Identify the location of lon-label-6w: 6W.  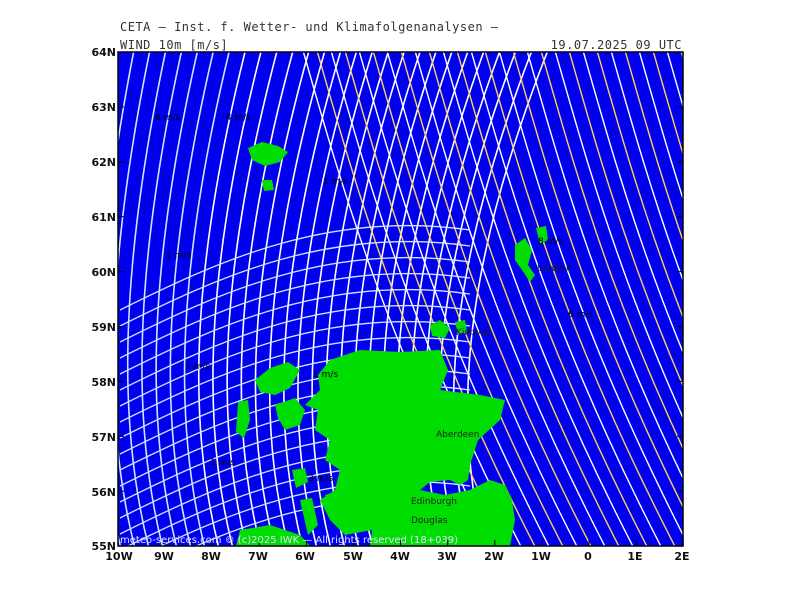
(305, 556).